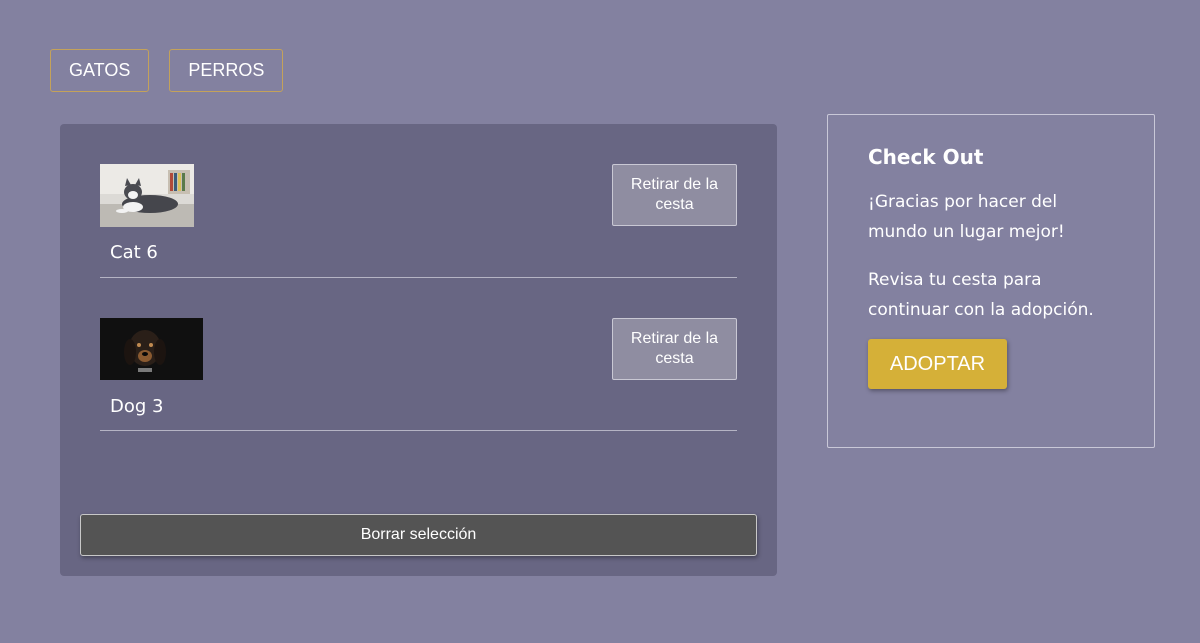 The height and width of the screenshot is (643, 1200). What do you see at coordinates (151, 349) in the screenshot?
I see `dog-photo` at bounding box center [151, 349].